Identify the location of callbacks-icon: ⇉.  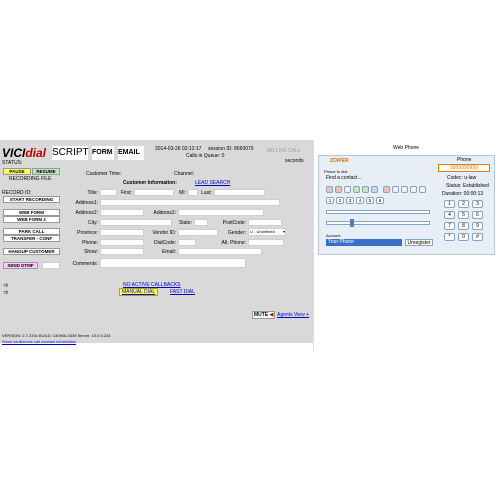
(6, 286).